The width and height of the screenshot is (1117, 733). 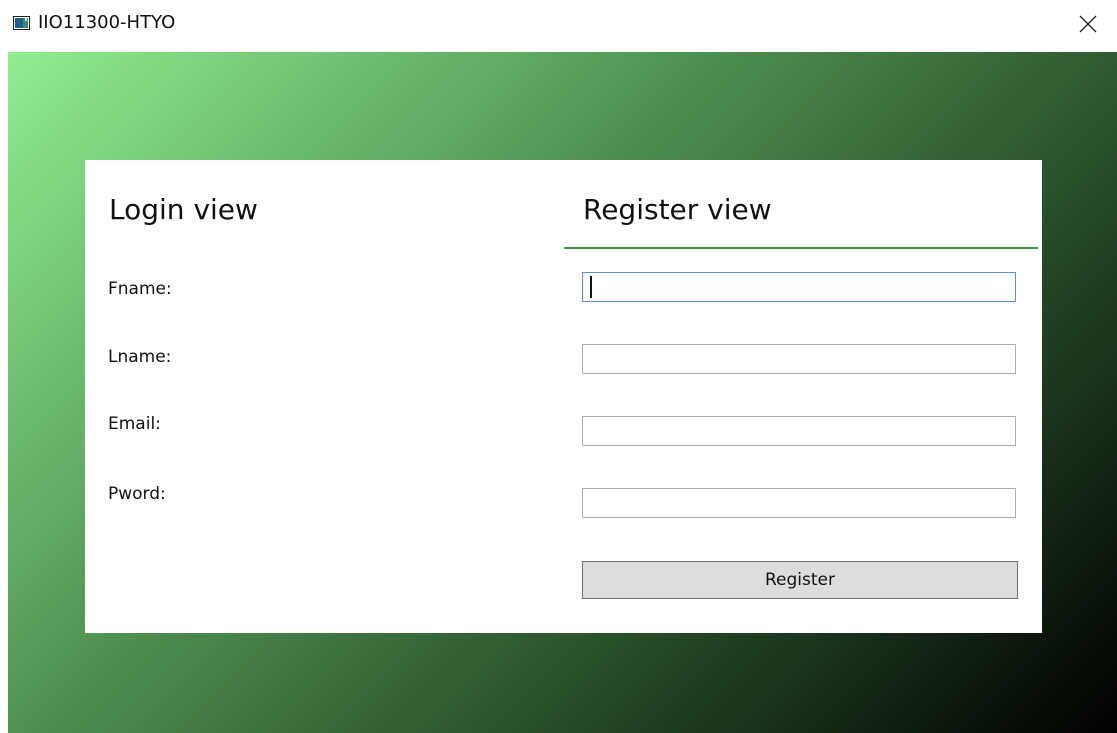 I want to click on login-view-title: Login view, so click(x=183, y=209).